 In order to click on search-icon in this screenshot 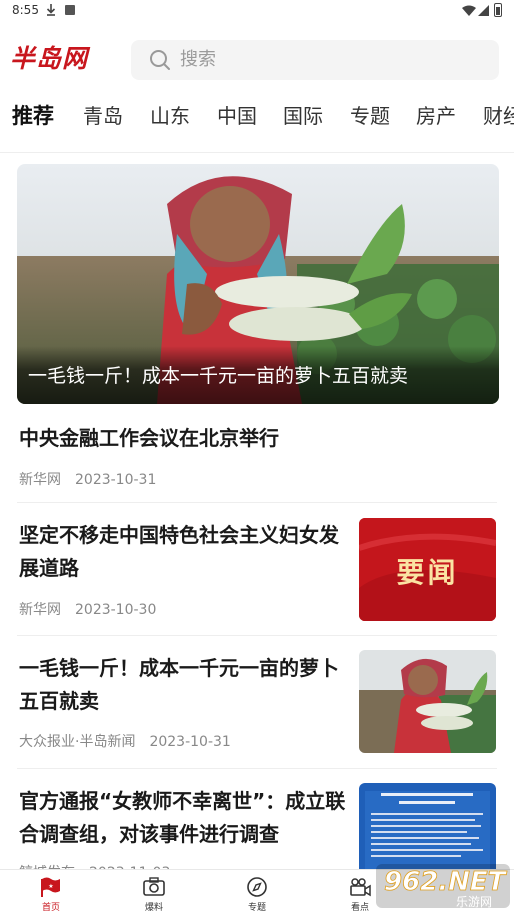, I will do `click(160, 60)`.